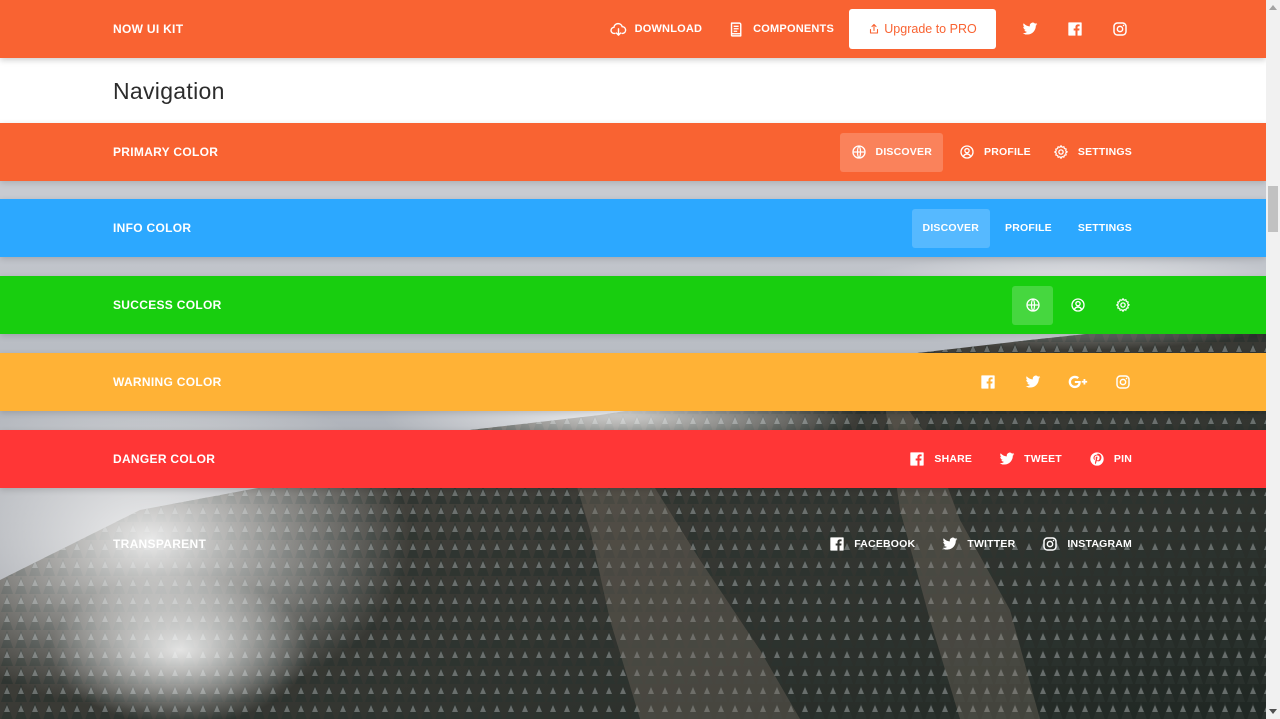 Image resolution: width=1280 pixels, height=719 pixels. I want to click on facebook-link, so click(1074, 29).